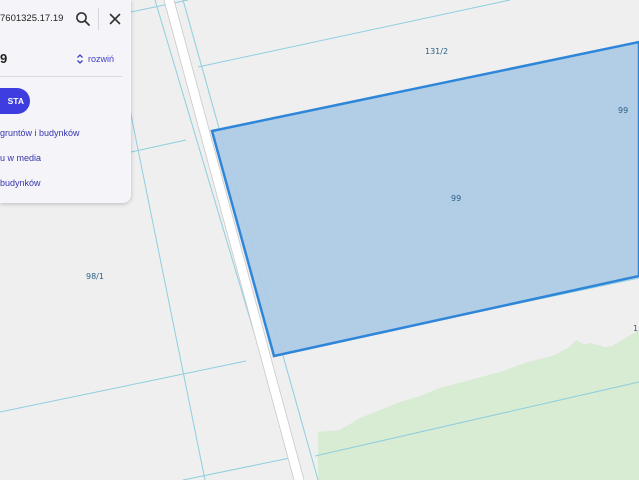 This screenshot has height=480, width=639. What do you see at coordinates (101, 59) in the screenshot?
I see `expand-label: rozwiń` at bounding box center [101, 59].